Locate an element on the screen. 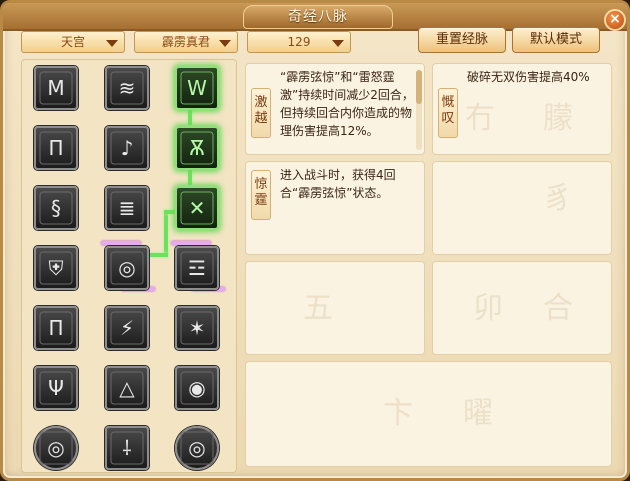 This screenshot has width=630, height=481. music-icon: ♪ is located at coordinates (127, 148).